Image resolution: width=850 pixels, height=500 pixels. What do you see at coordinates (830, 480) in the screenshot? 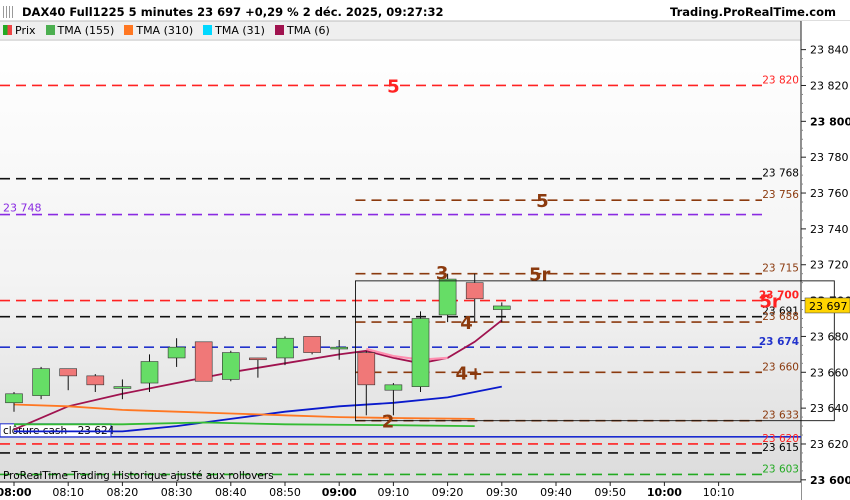
I see `y-tick-label: 23 600` at bounding box center [830, 480].